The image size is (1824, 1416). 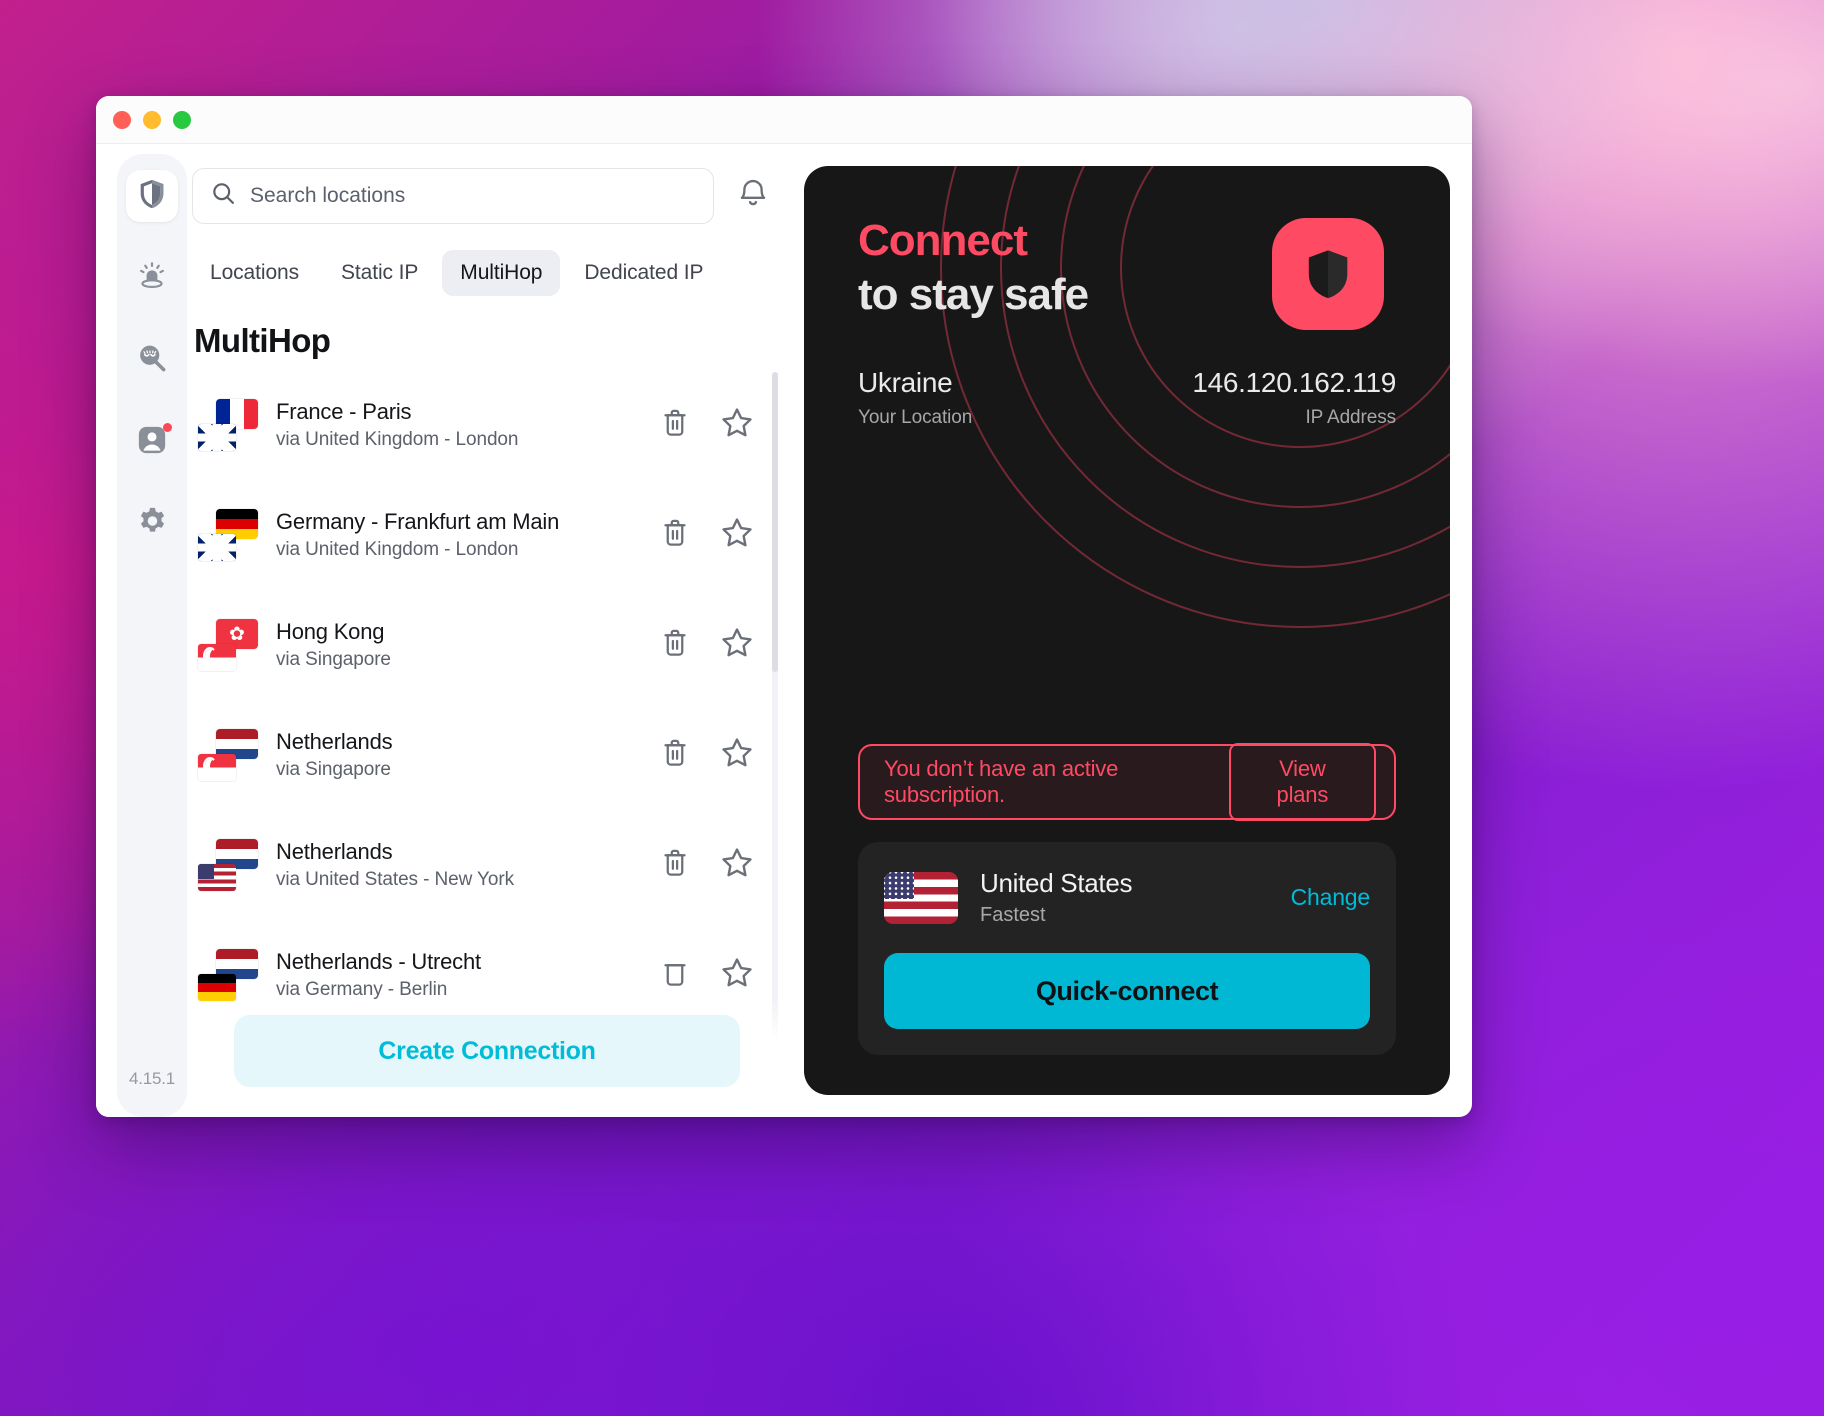 What do you see at coordinates (182, 119) in the screenshot?
I see `maximize-window-button` at bounding box center [182, 119].